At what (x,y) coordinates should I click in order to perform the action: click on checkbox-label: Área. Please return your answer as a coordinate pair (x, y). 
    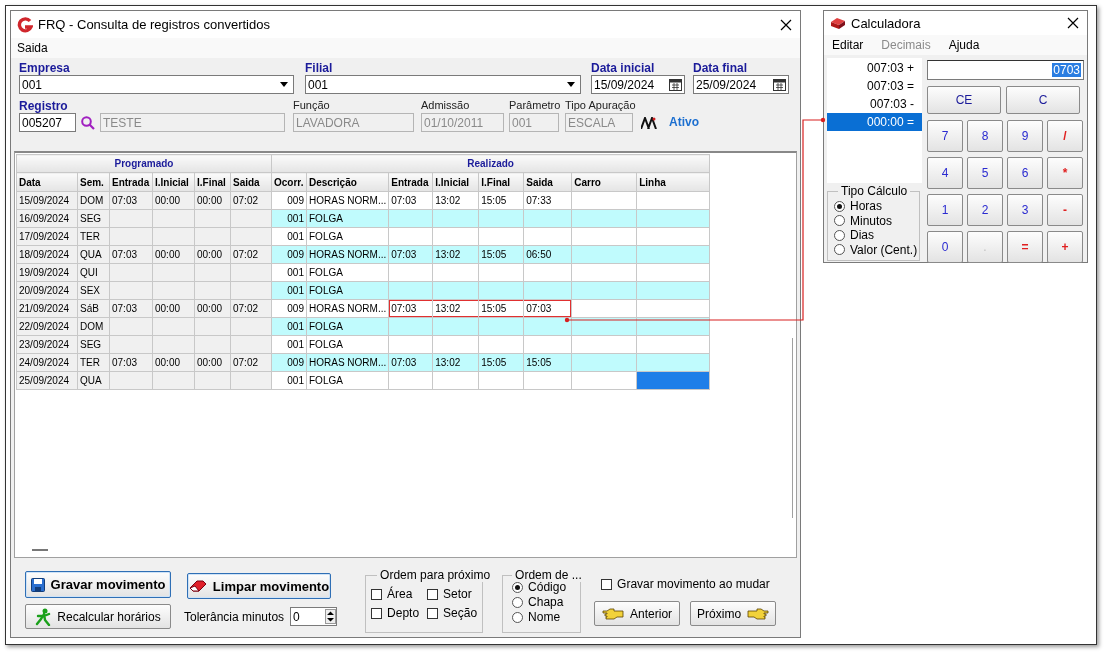
    Looking at the image, I should click on (400, 594).